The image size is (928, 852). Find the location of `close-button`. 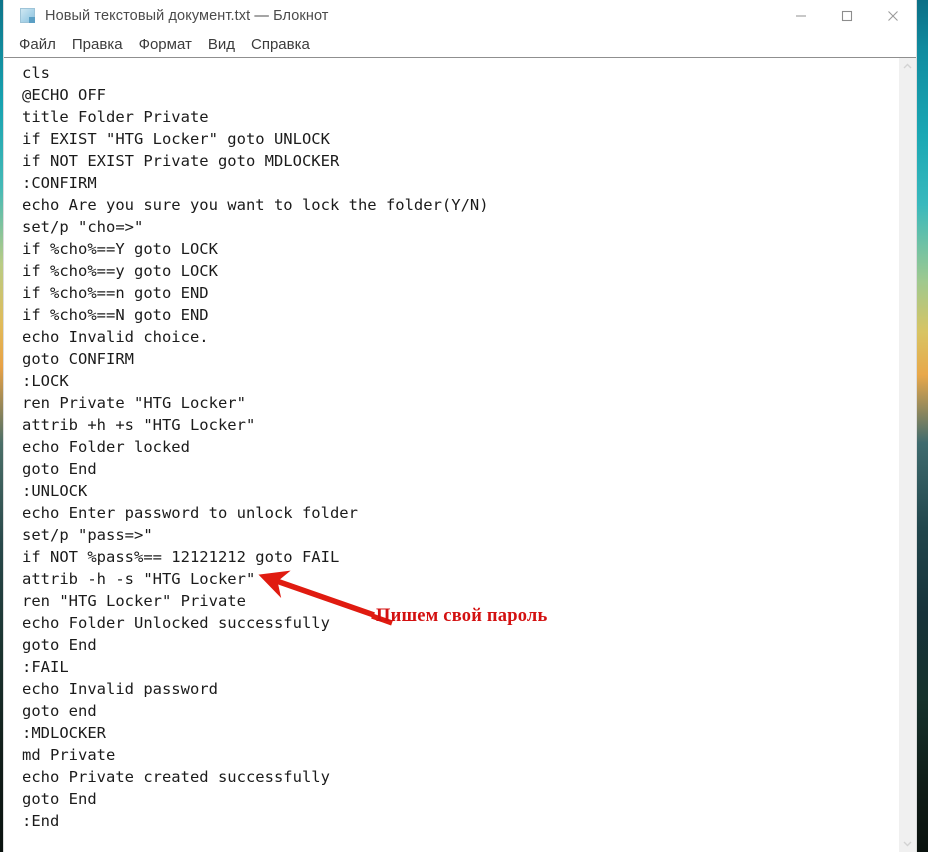

close-button is located at coordinates (893, 16).